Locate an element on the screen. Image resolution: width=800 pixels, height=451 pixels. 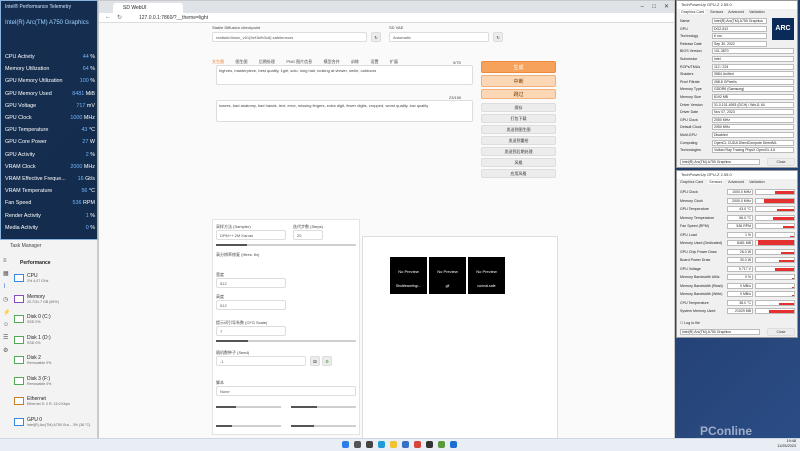
sensor-value: 21029 MB is located at coordinates (740, 311).